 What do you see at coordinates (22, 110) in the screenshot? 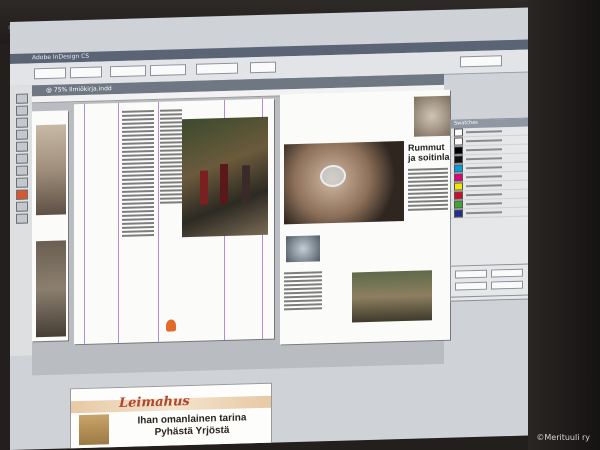
I see `direct-selection-tool-icon` at bounding box center [22, 110].